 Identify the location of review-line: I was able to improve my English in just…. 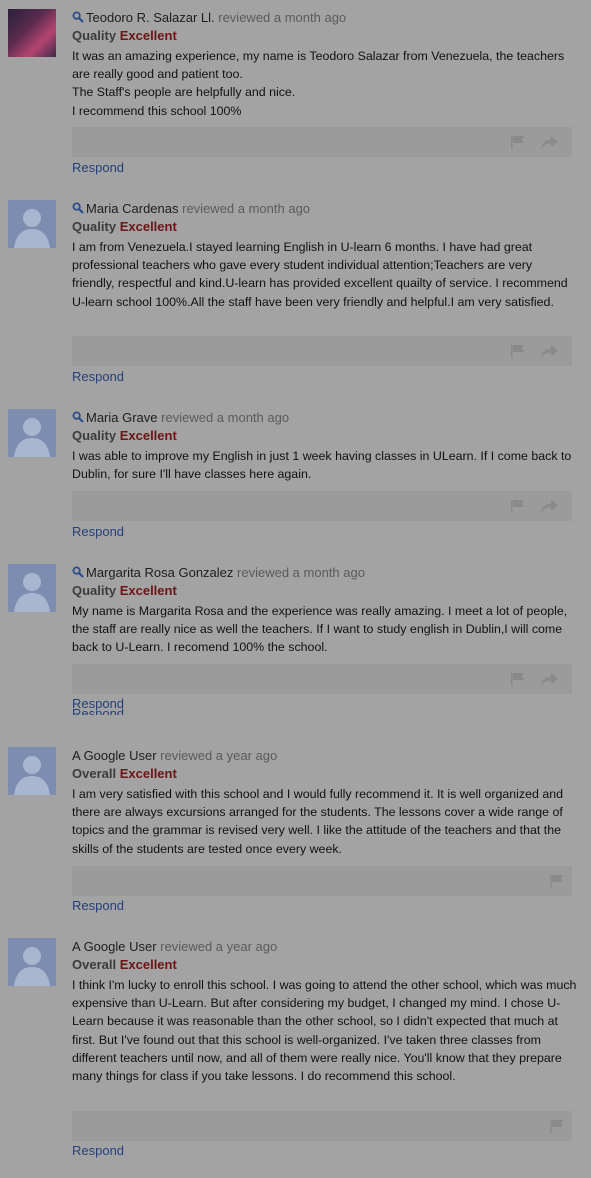
(322, 465).